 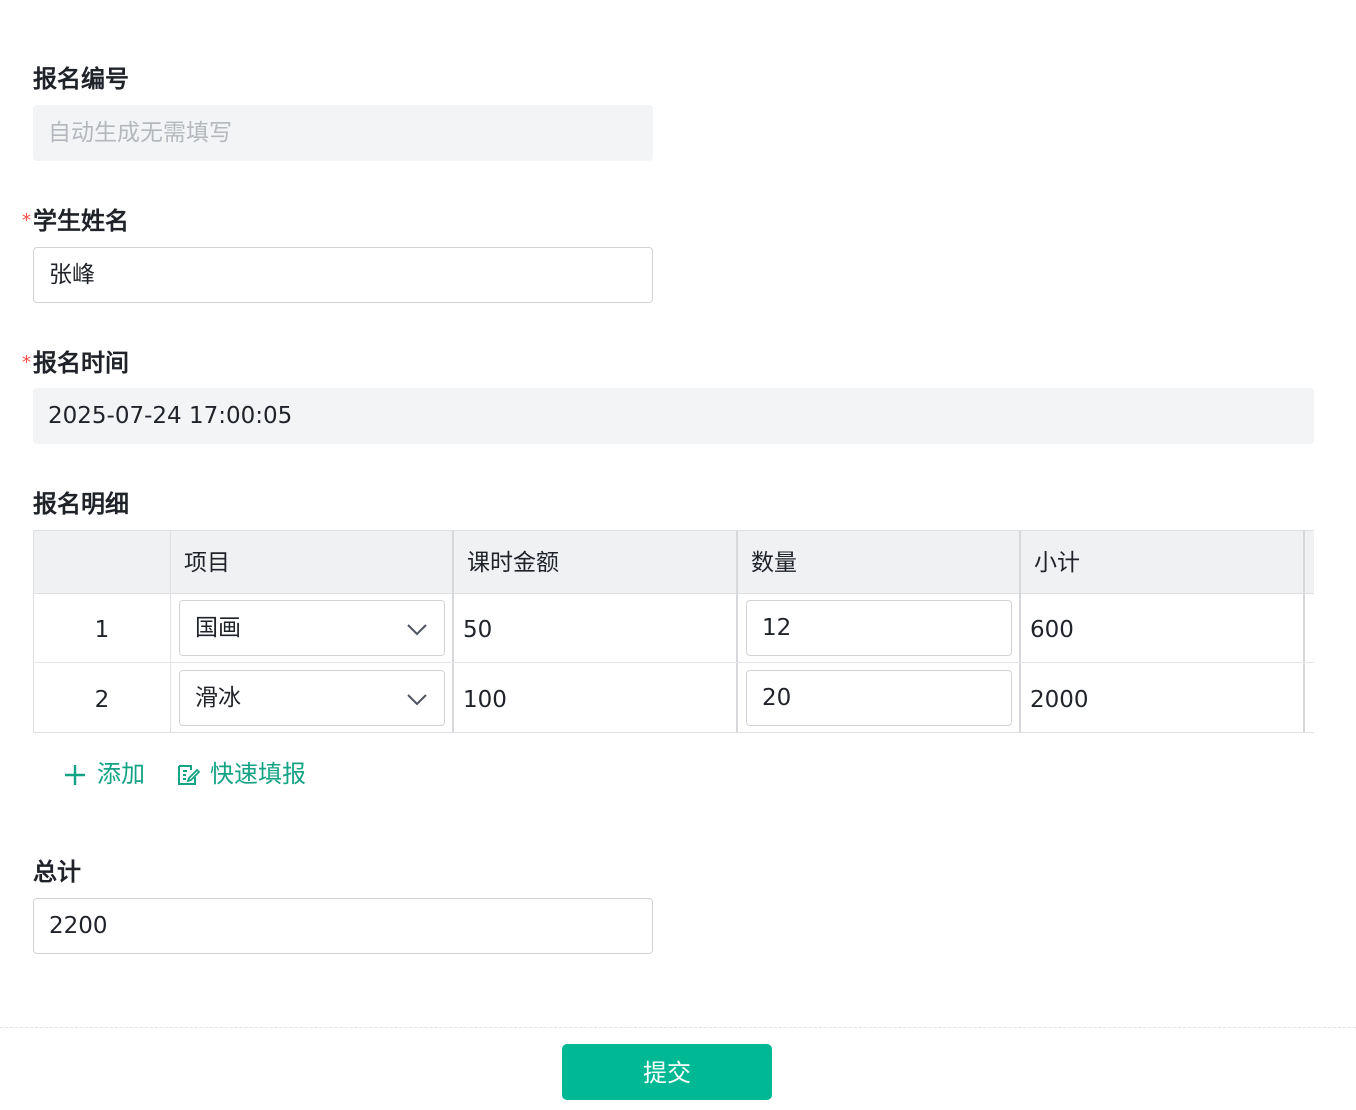 What do you see at coordinates (1052, 630) in the screenshot?
I see `subtotal-cell: 600` at bounding box center [1052, 630].